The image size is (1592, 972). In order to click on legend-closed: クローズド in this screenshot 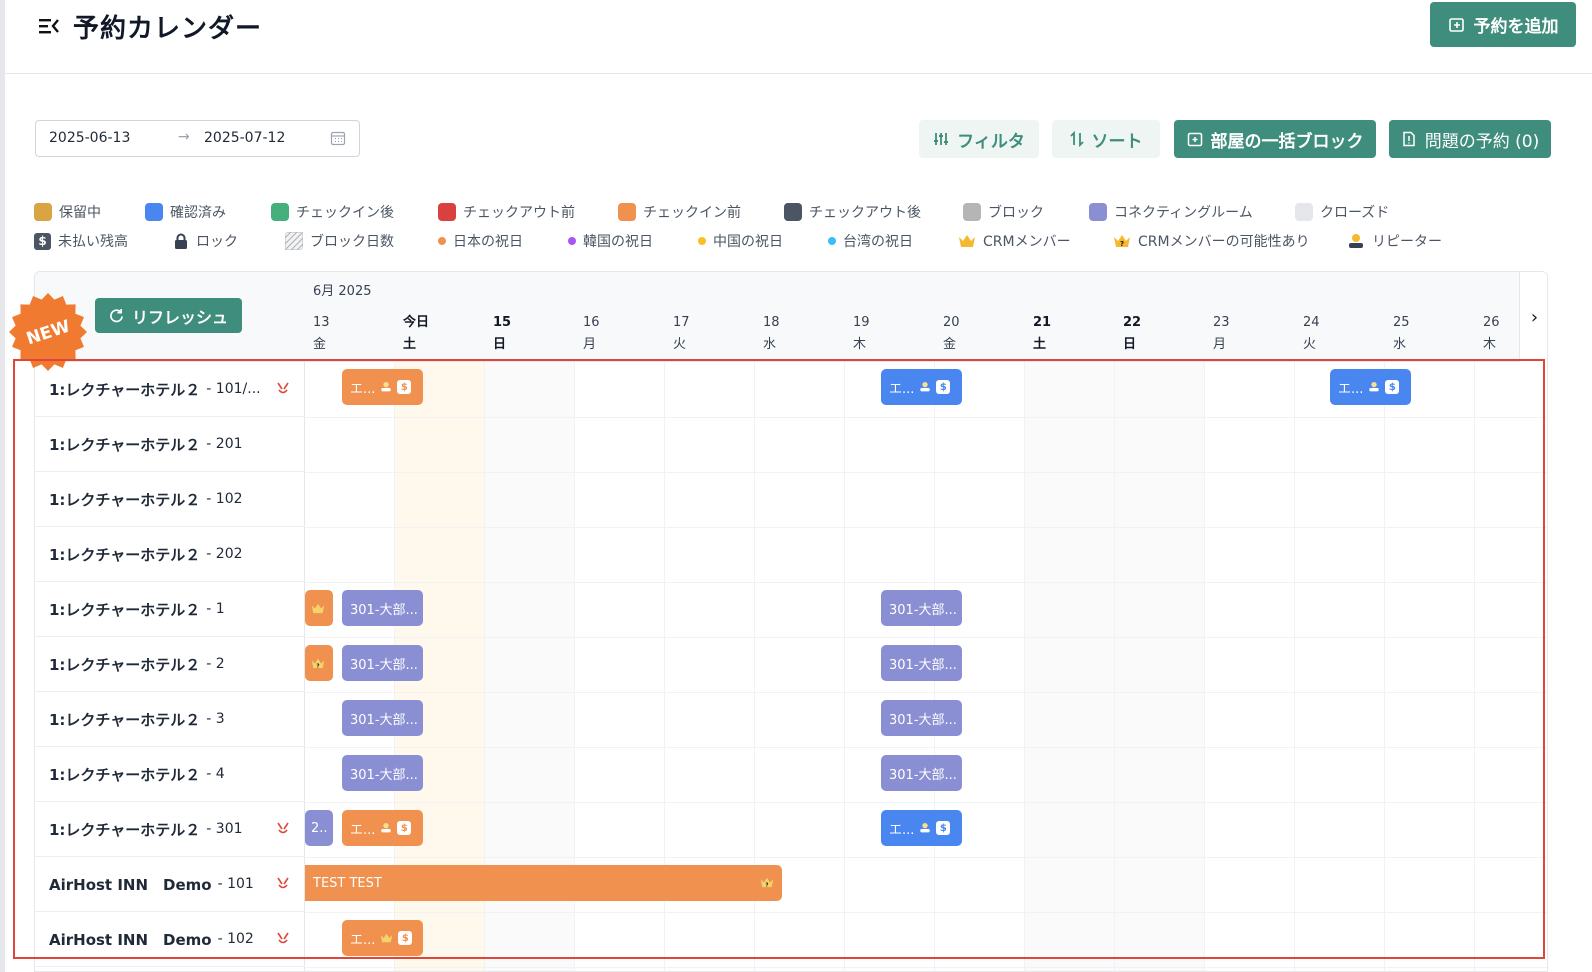, I will do `click(1342, 212)`.